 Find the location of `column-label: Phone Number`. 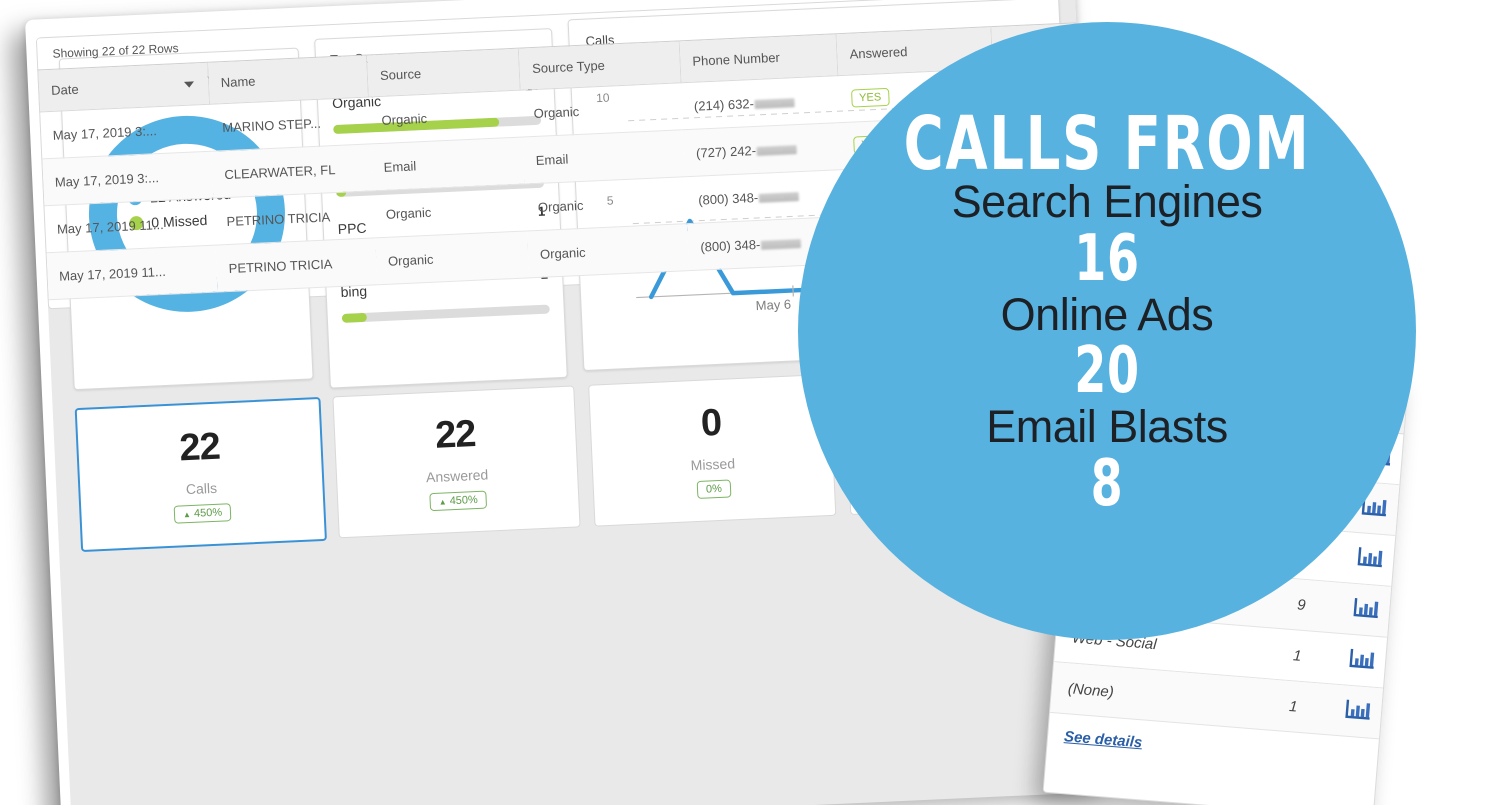

column-label: Phone Number is located at coordinates (736, 59).